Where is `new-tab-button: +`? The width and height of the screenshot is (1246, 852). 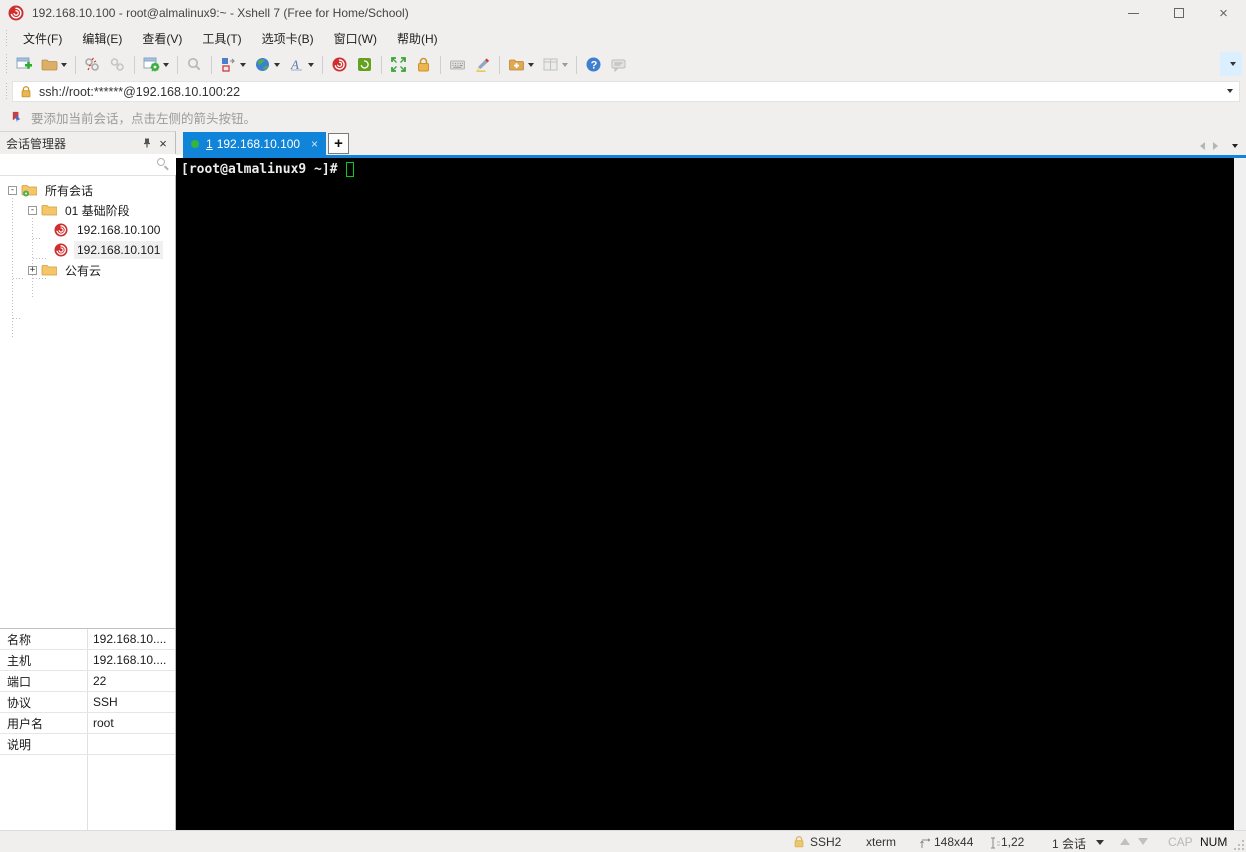 new-tab-button: + is located at coordinates (338, 143).